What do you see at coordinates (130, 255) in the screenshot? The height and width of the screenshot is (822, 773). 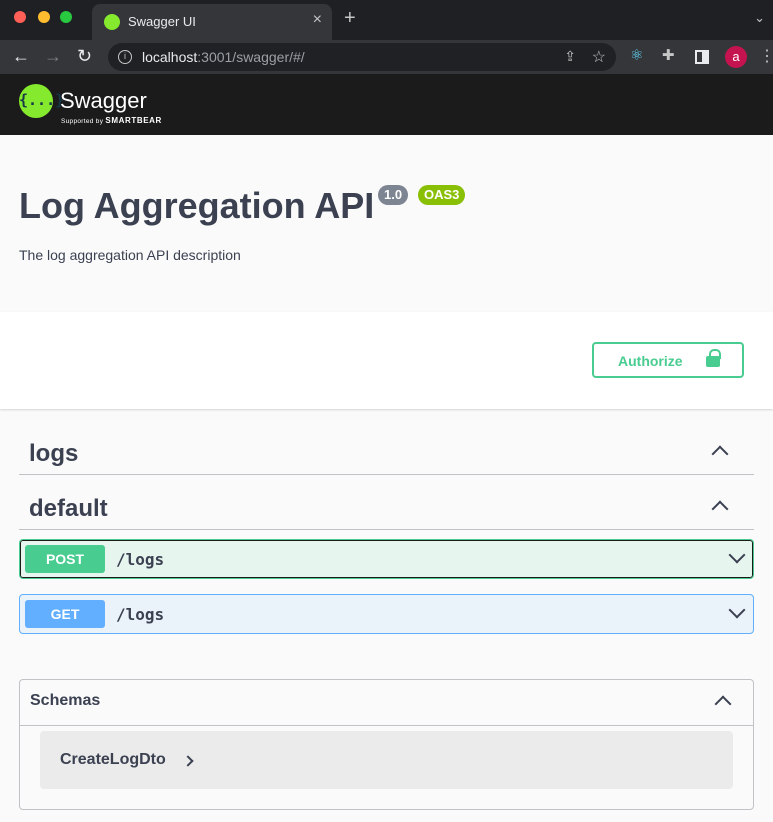 I see `api-description: The log aggregation API description` at bounding box center [130, 255].